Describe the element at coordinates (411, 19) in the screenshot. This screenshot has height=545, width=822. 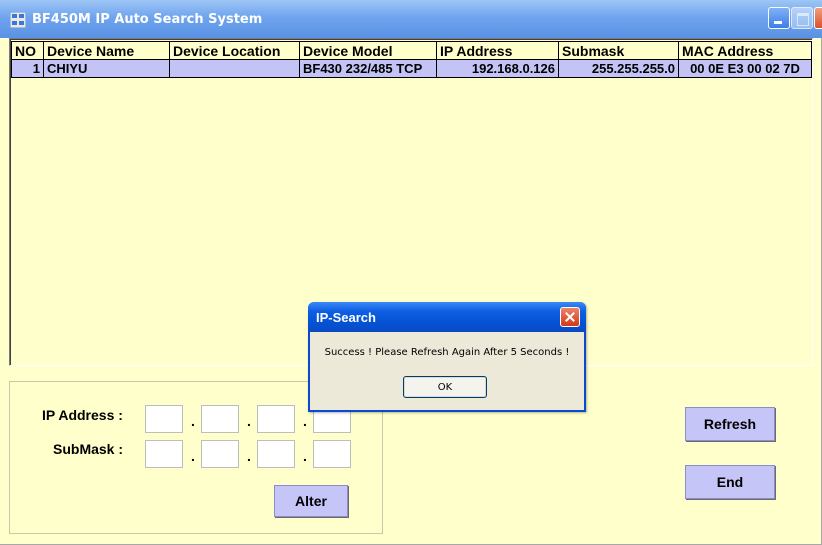
I see `title-bar: BF450M IP Auto Search System` at that location.